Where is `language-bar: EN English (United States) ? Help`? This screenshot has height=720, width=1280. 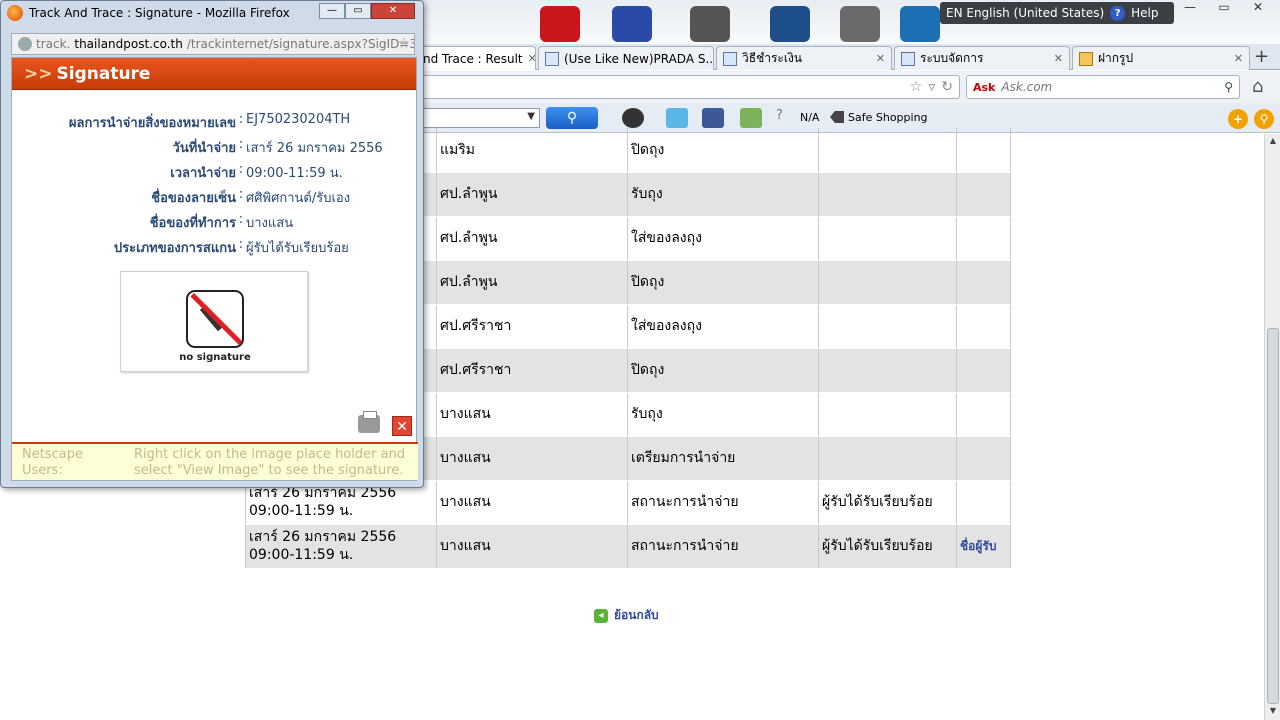
language-bar: EN English (United States) ? Help is located at coordinates (1057, 13).